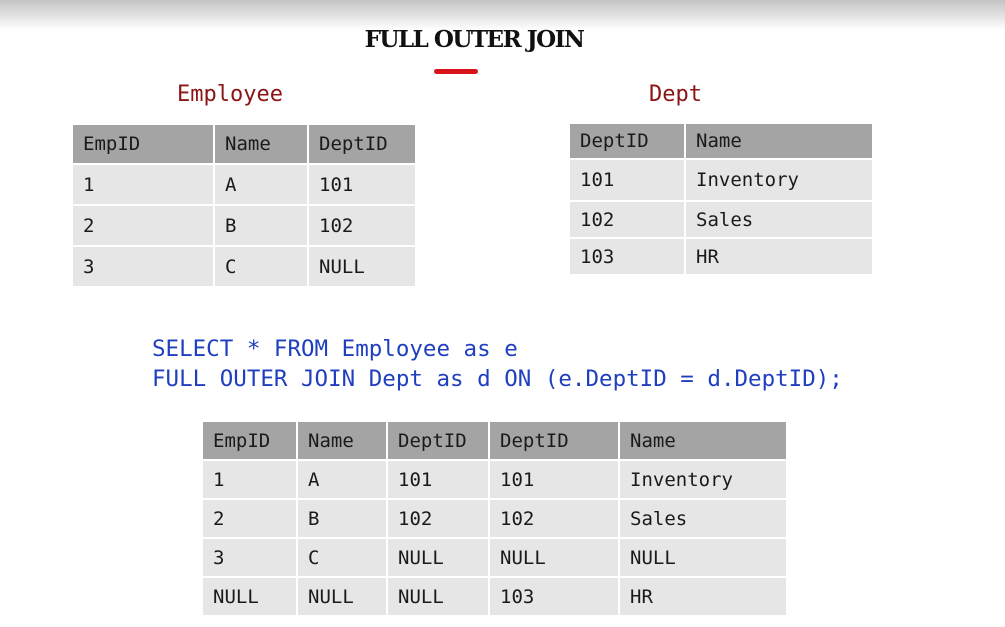  I want to click on table-row: 3 C NULL, so click(244, 266).